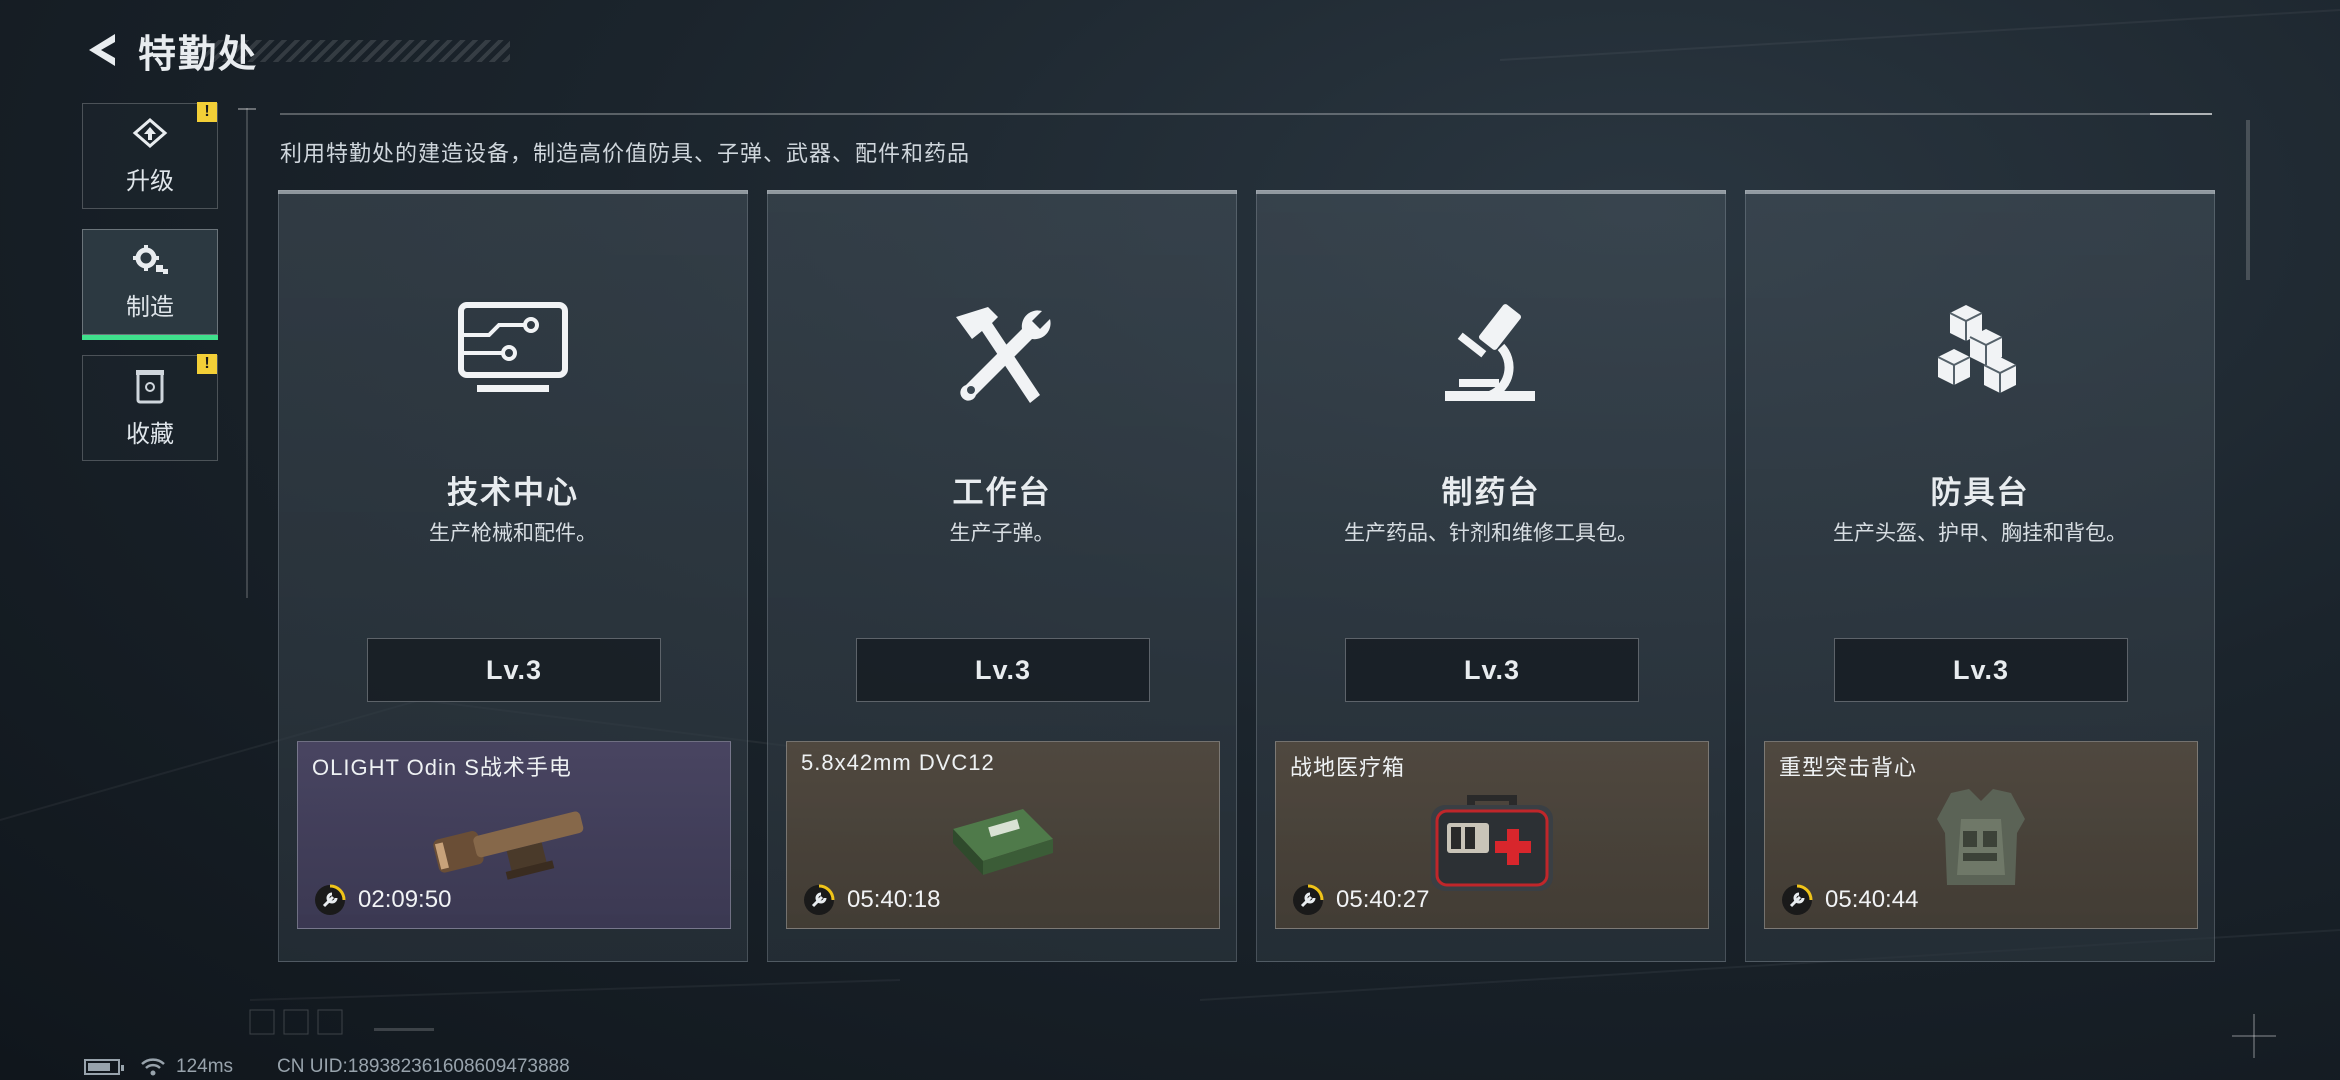  Describe the element at coordinates (1980, 576) in the screenshot. I see `facility-card-armor-bench: 防具台 生产头盔、护甲、胸挂和背包。 Lv.3 重型突击背心 05:40:44` at that location.